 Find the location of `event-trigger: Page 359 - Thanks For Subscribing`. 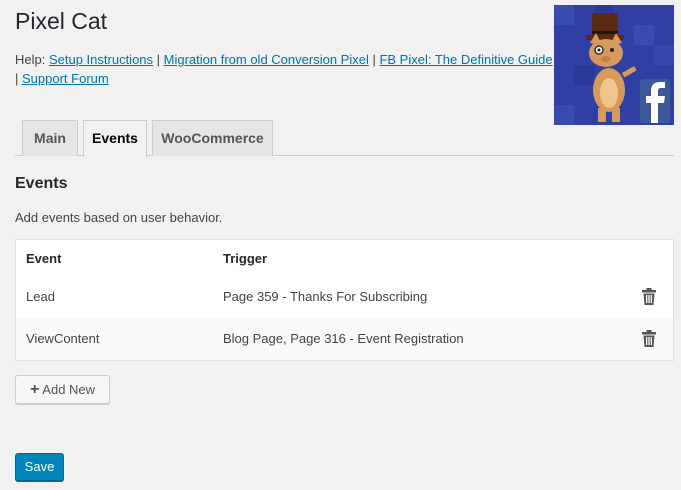

event-trigger: Page 359 - Thanks For Subscribing is located at coordinates (325, 296).